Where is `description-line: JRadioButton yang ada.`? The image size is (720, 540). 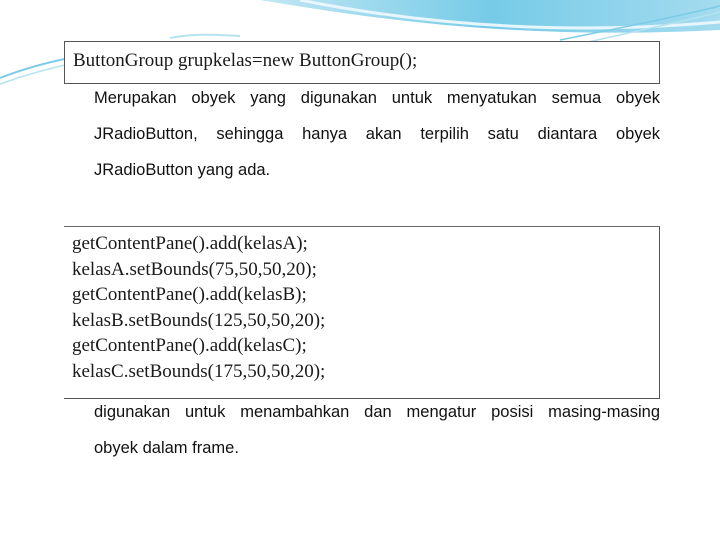 description-line: JRadioButton yang ada. is located at coordinates (182, 170).